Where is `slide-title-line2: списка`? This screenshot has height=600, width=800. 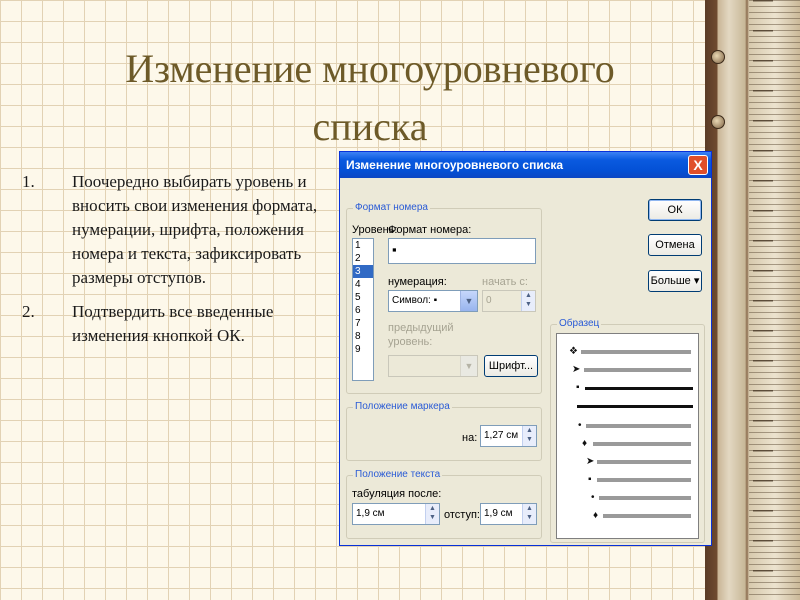 slide-title-line2: списка is located at coordinates (370, 126).